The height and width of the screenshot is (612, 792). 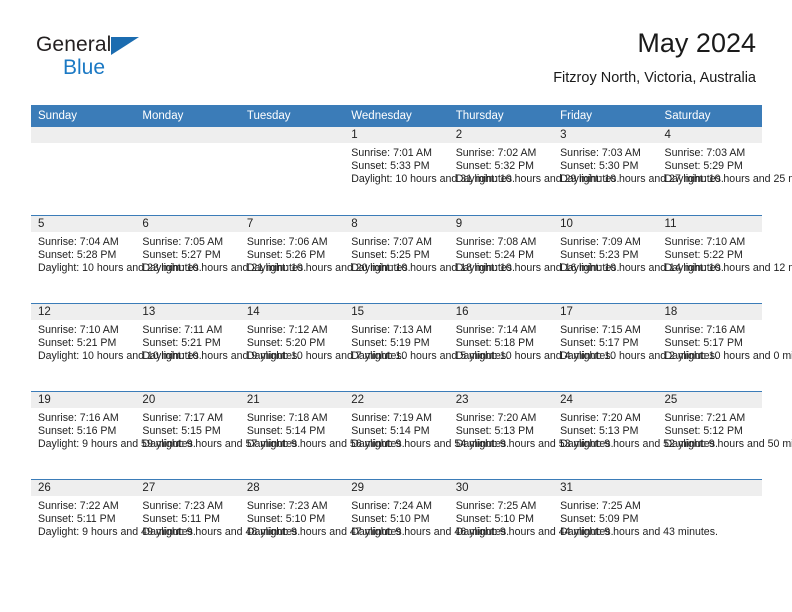 I want to click on sunrise-text: Sunrise: 7:07 AM, so click(x=391, y=241).